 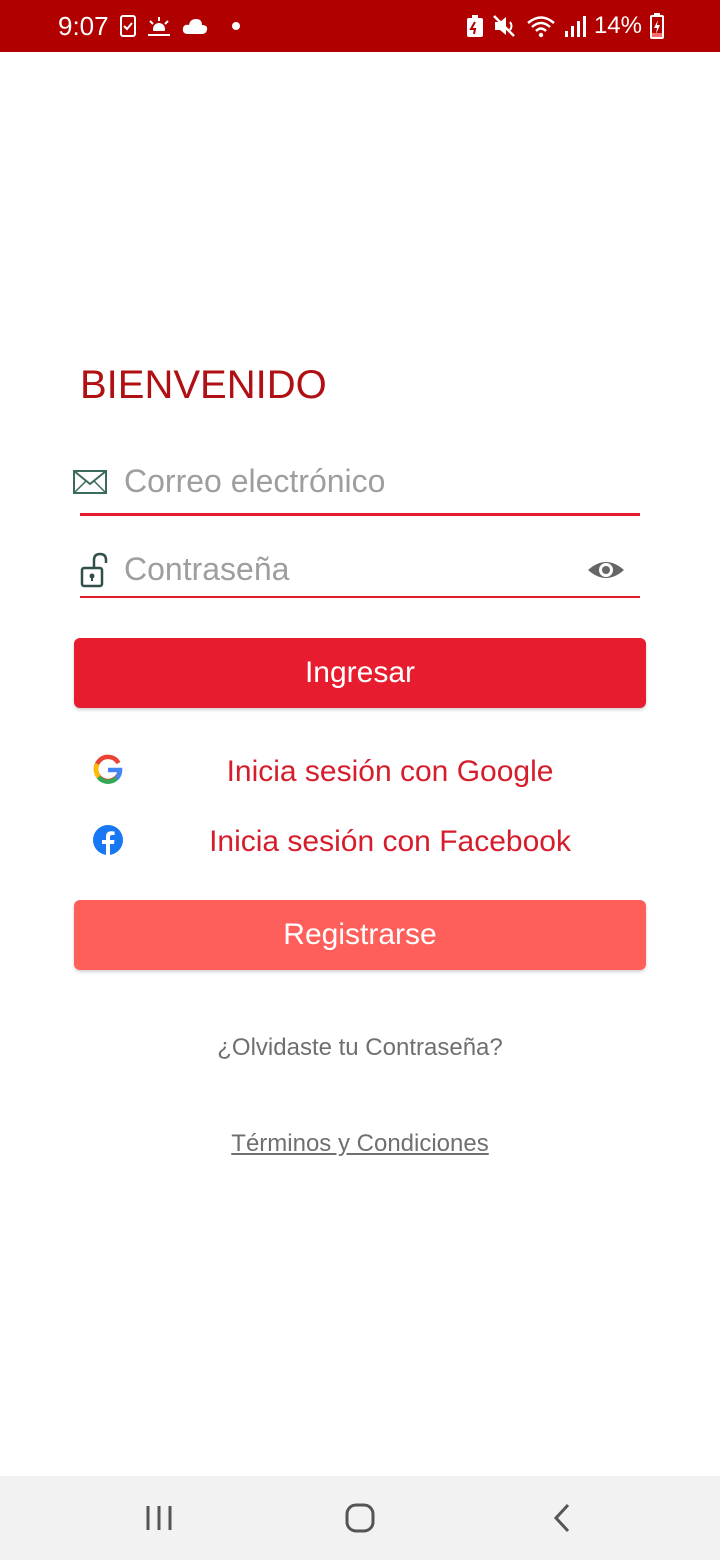 I want to click on system-navigation-bar, so click(x=360, y=1518).